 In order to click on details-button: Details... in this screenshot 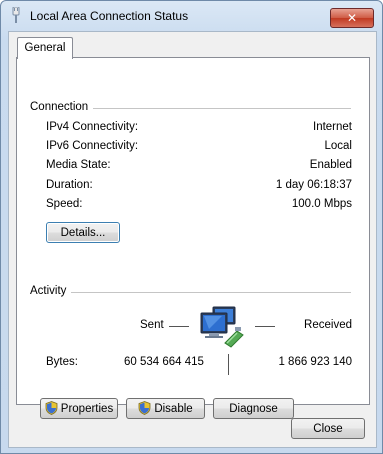, I will do `click(83, 232)`.